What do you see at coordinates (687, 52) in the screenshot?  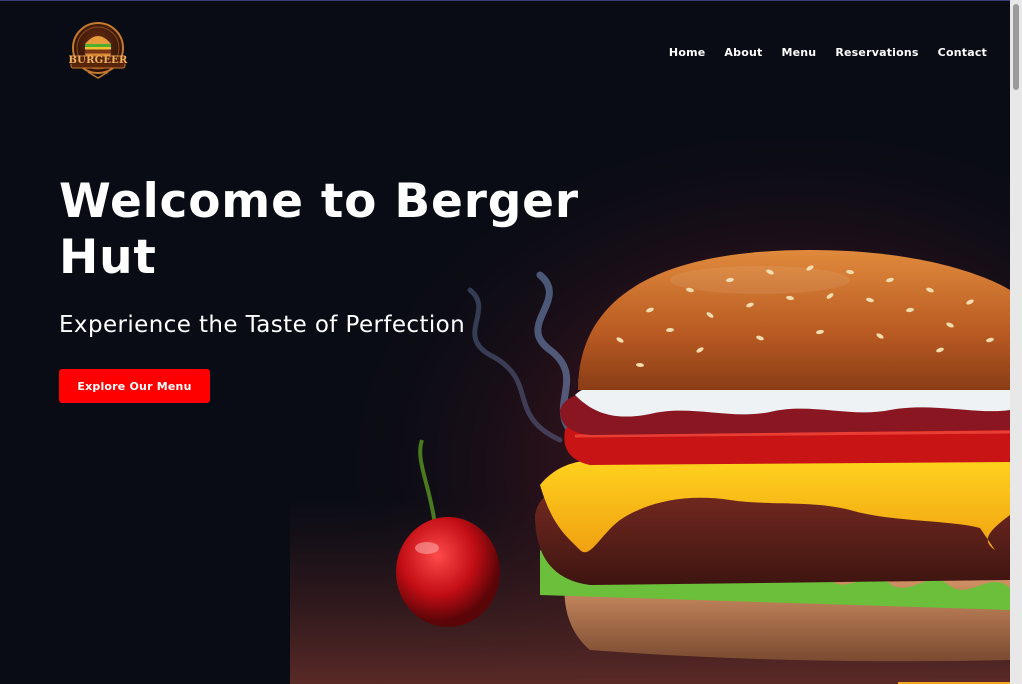 I see `nav-link-home: Home` at bounding box center [687, 52].